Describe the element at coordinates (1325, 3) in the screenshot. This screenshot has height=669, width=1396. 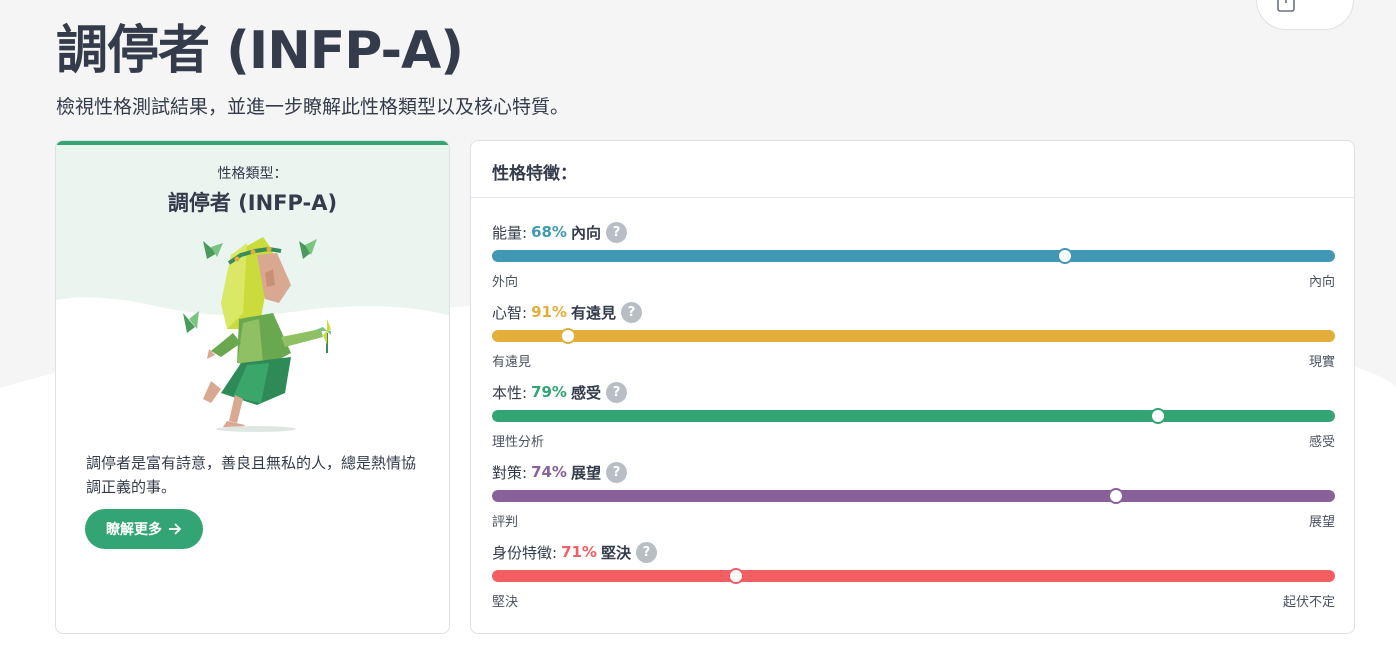
I see `more-horizontal-icon` at that location.